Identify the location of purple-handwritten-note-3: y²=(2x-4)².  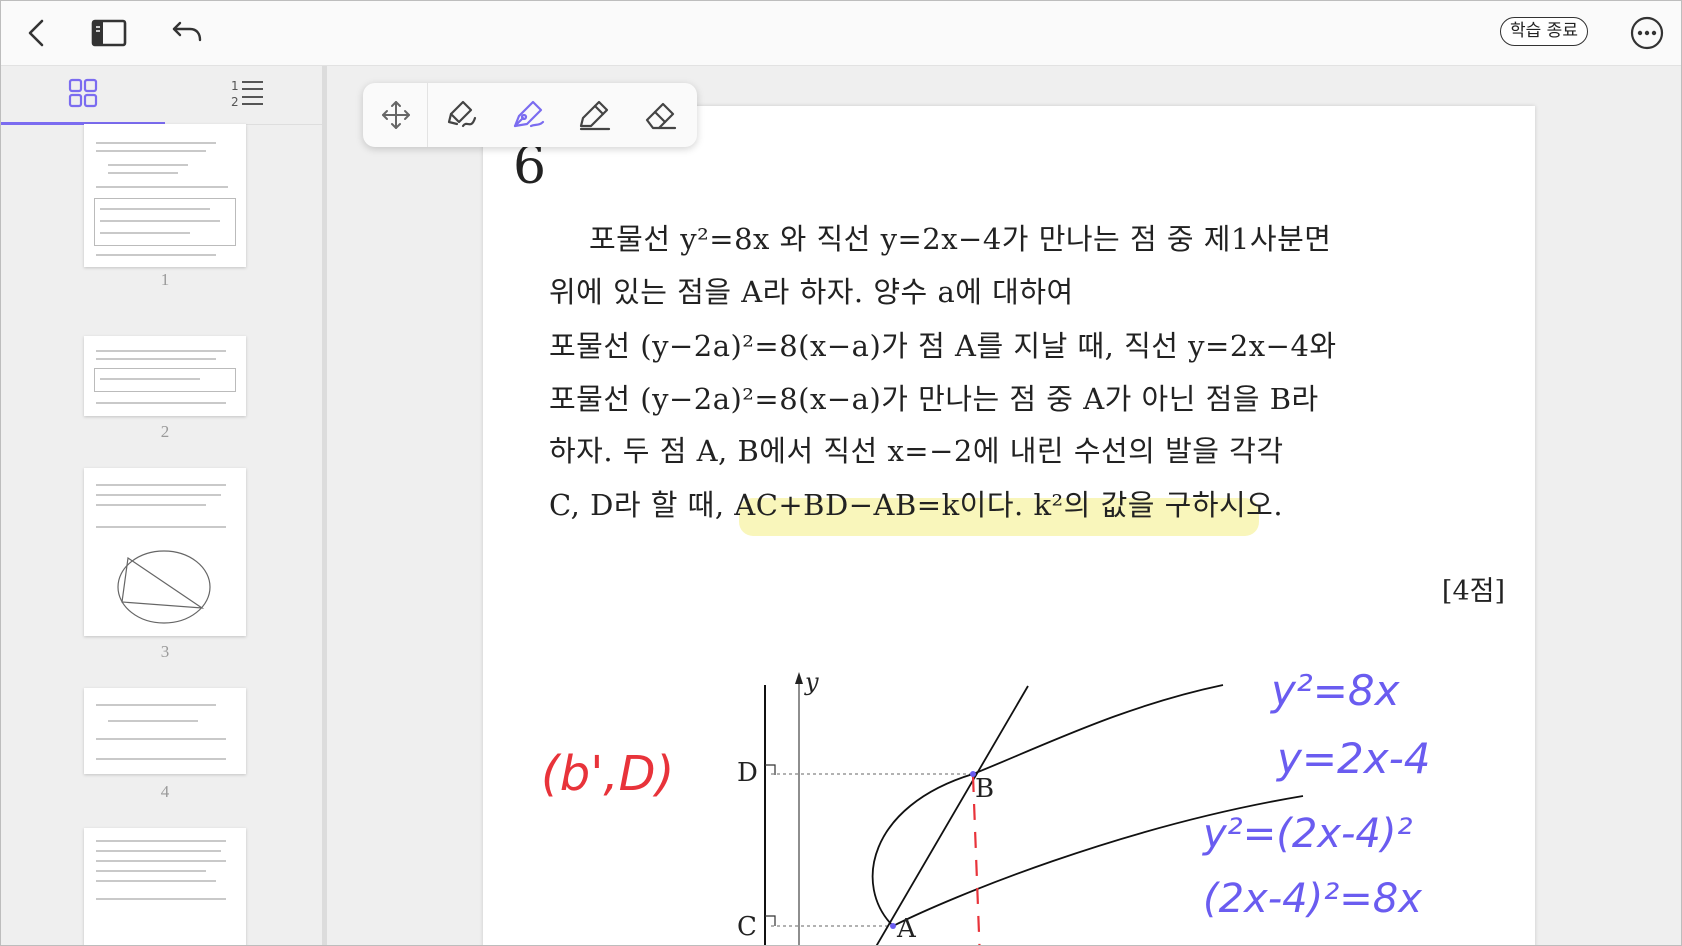
(1308, 834).